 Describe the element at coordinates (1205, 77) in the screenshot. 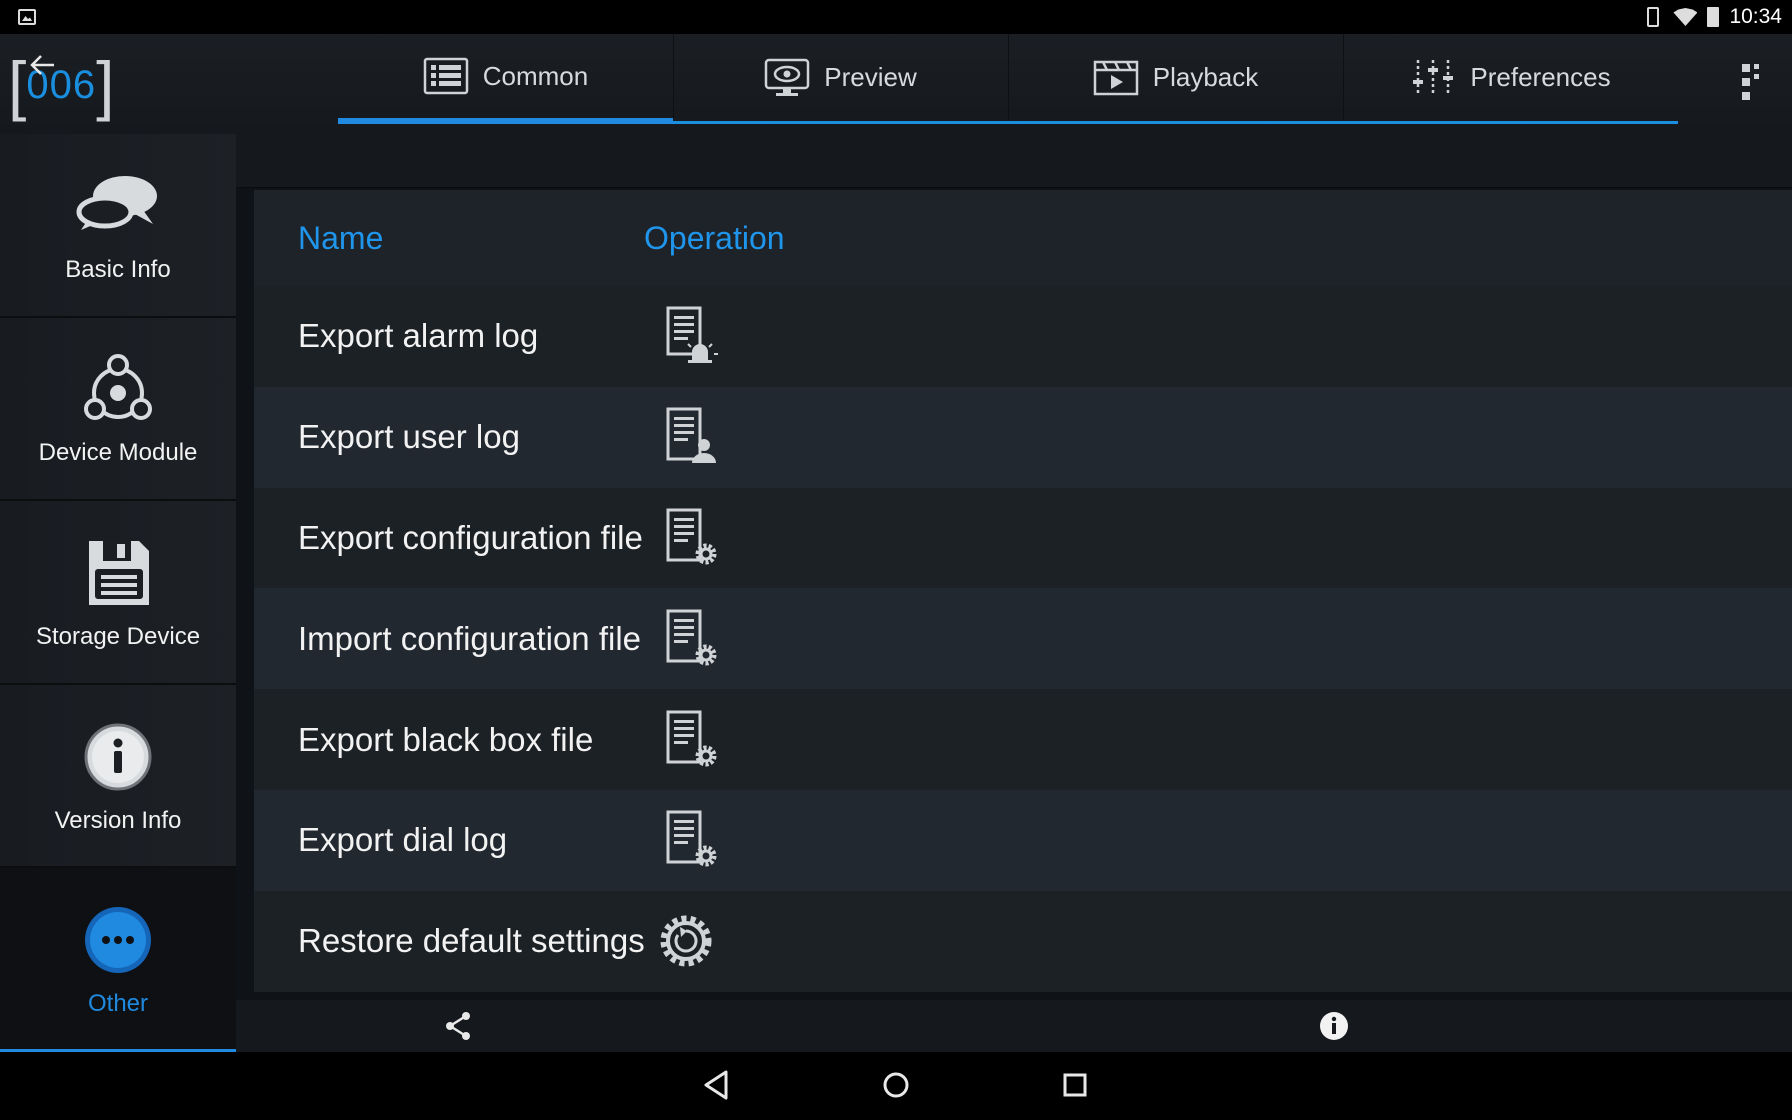

I see `tab-label: Playback` at that location.